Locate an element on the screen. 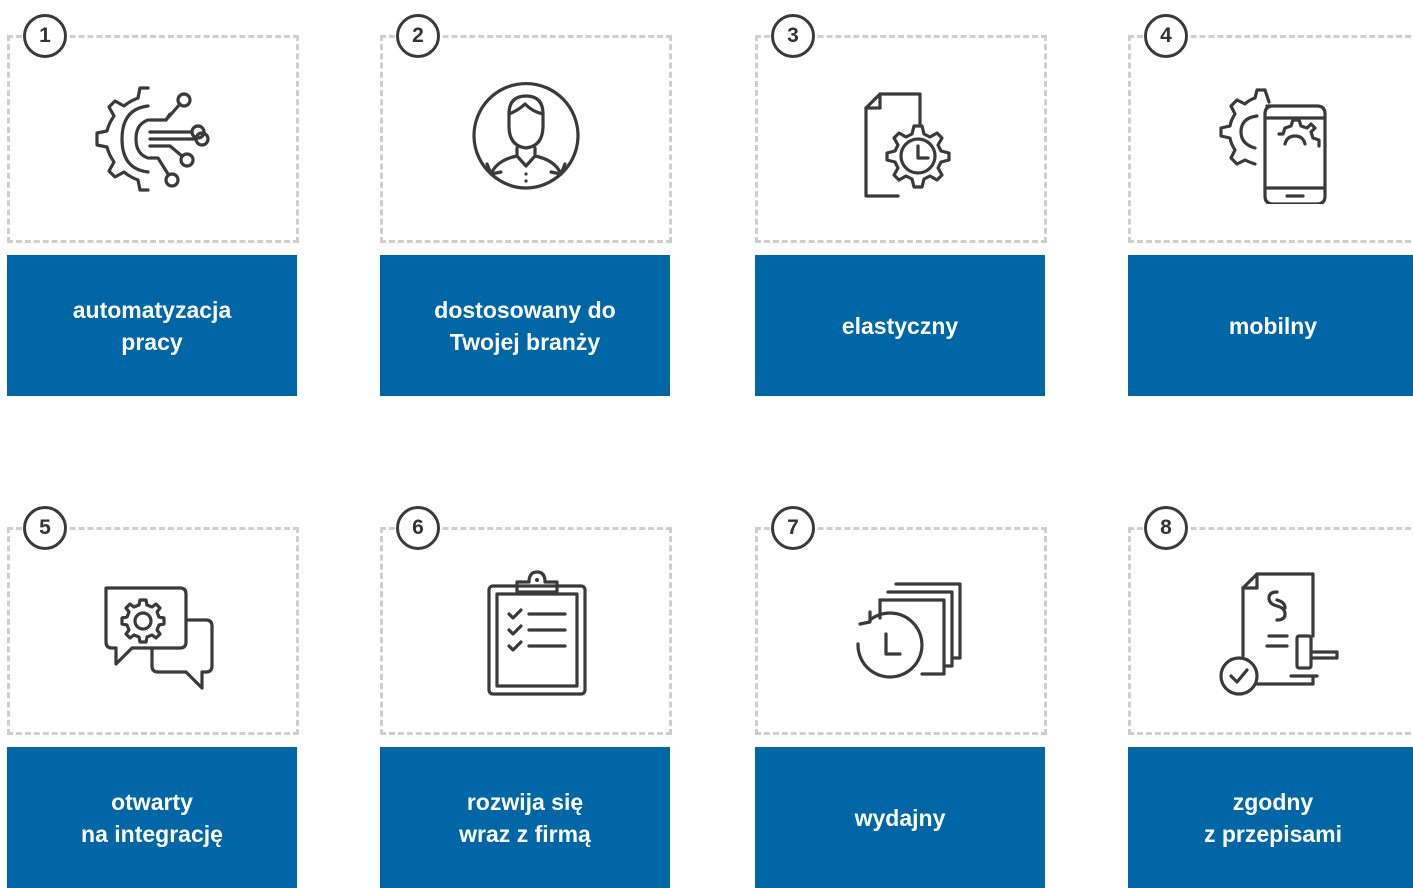  documents-history-icon is located at coordinates (909, 630).